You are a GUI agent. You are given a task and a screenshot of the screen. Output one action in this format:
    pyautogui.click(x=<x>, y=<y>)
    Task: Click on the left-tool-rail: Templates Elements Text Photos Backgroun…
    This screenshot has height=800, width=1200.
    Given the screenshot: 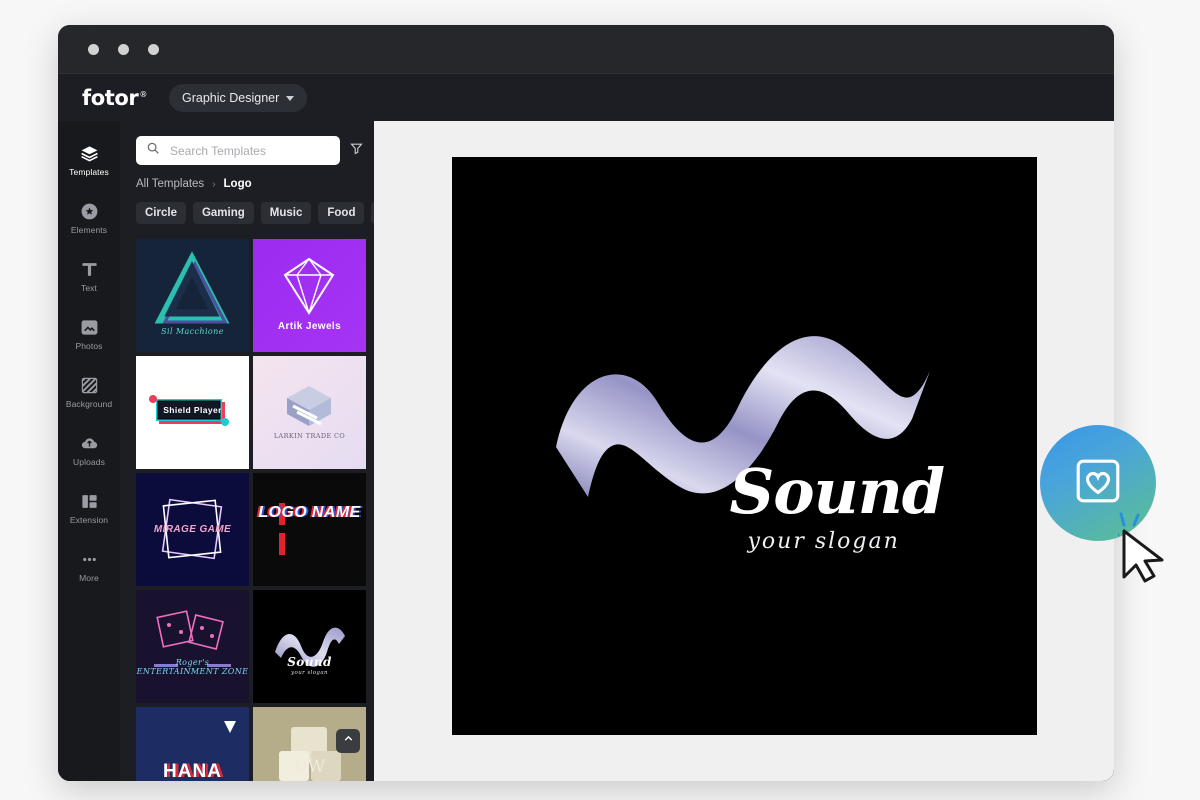 What is the action you would take?
    pyautogui.click(x=89, y=451)
    